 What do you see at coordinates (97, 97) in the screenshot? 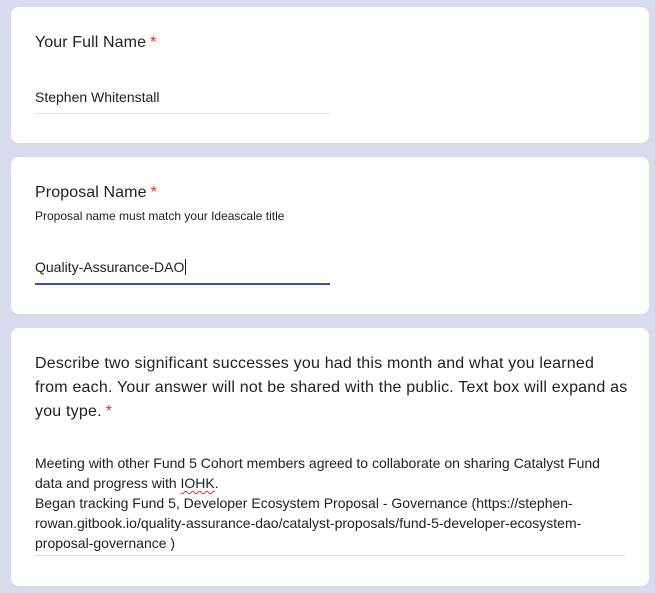
I see `full-name-value: Stephen Whitenstall` at bounding box center [97, 97].